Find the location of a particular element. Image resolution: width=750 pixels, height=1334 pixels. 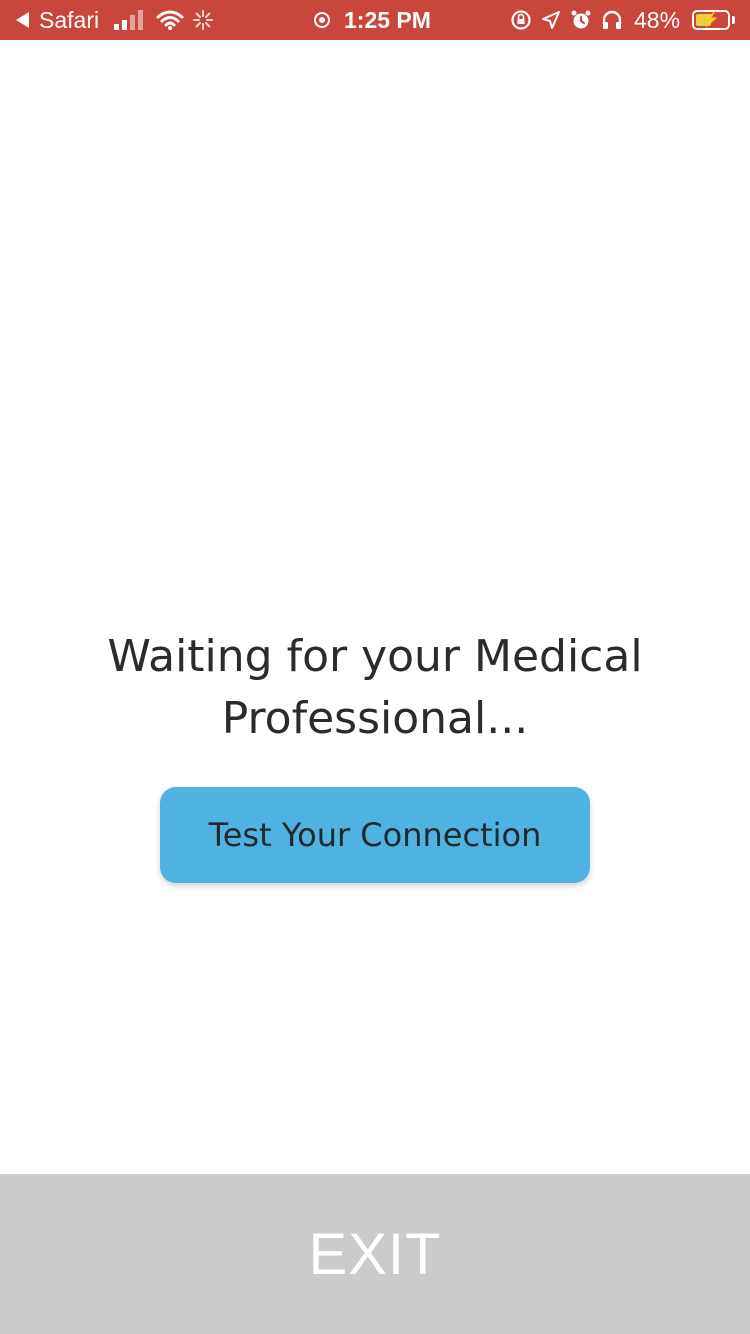

alarm-icon is located at coordinates (581, 20).